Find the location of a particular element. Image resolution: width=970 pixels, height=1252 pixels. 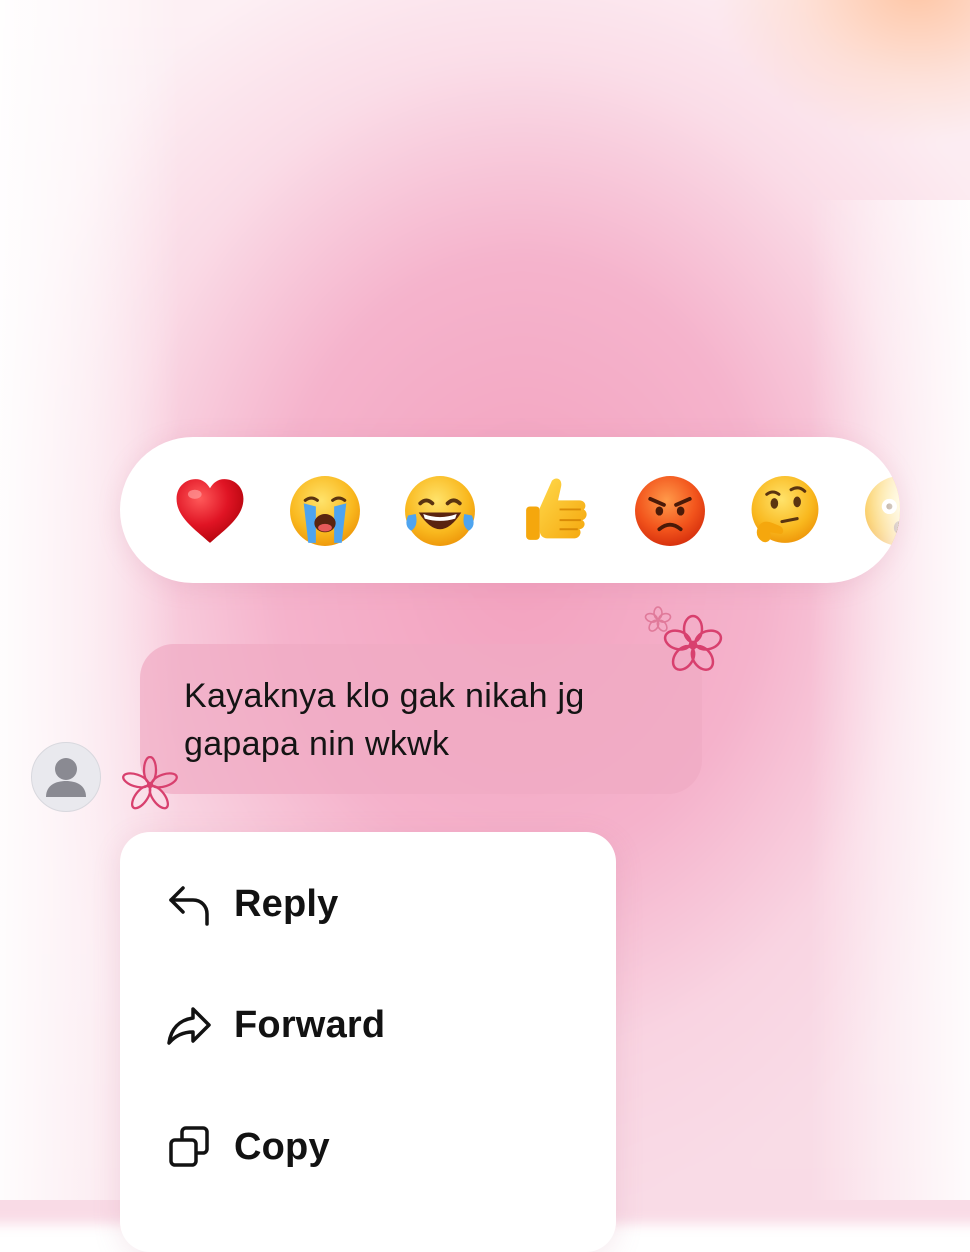

menu-item-reply: Reply is located at coordinates (368, 904).